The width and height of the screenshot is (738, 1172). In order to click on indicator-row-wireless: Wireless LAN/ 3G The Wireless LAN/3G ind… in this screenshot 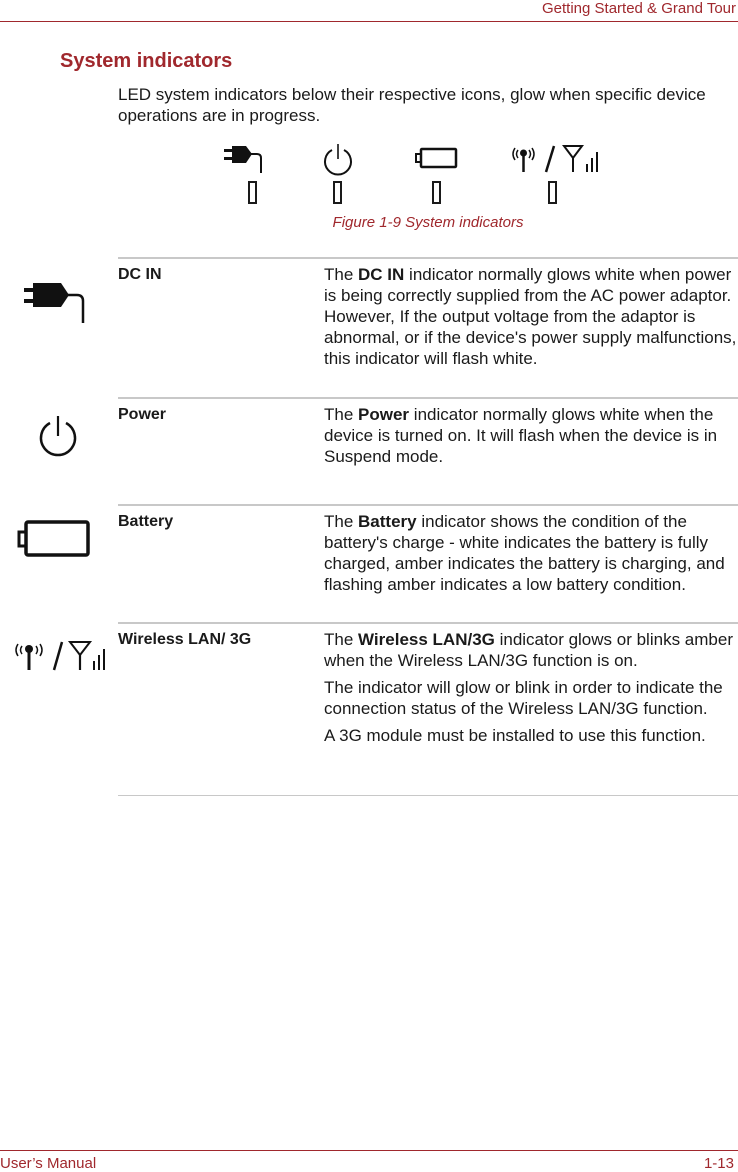, I will do `click(428, 709)`.